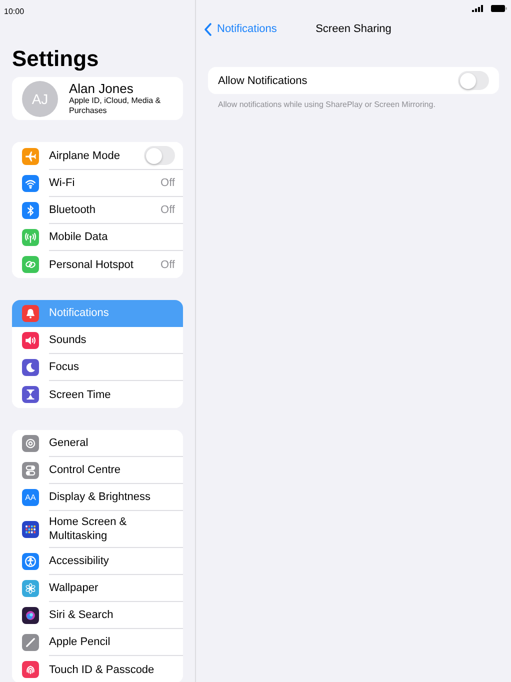 The image size is (511, 682). What do you see at coordinates (30, 497) in the screenshot?
I see `letters-icon: AA` at bounding box center [30, 497].